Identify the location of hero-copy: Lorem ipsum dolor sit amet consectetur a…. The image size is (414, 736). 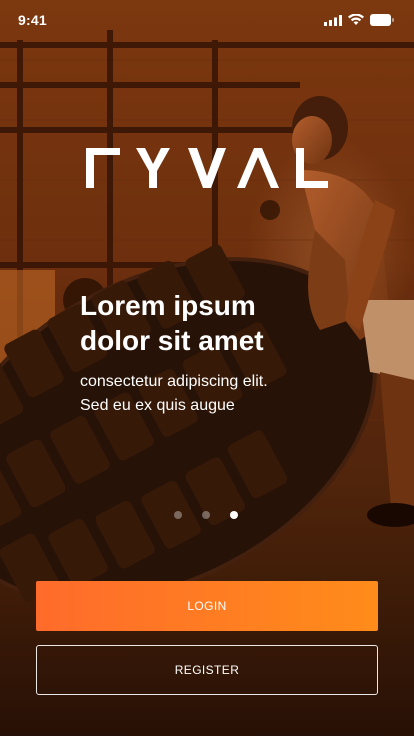
(230, 353).